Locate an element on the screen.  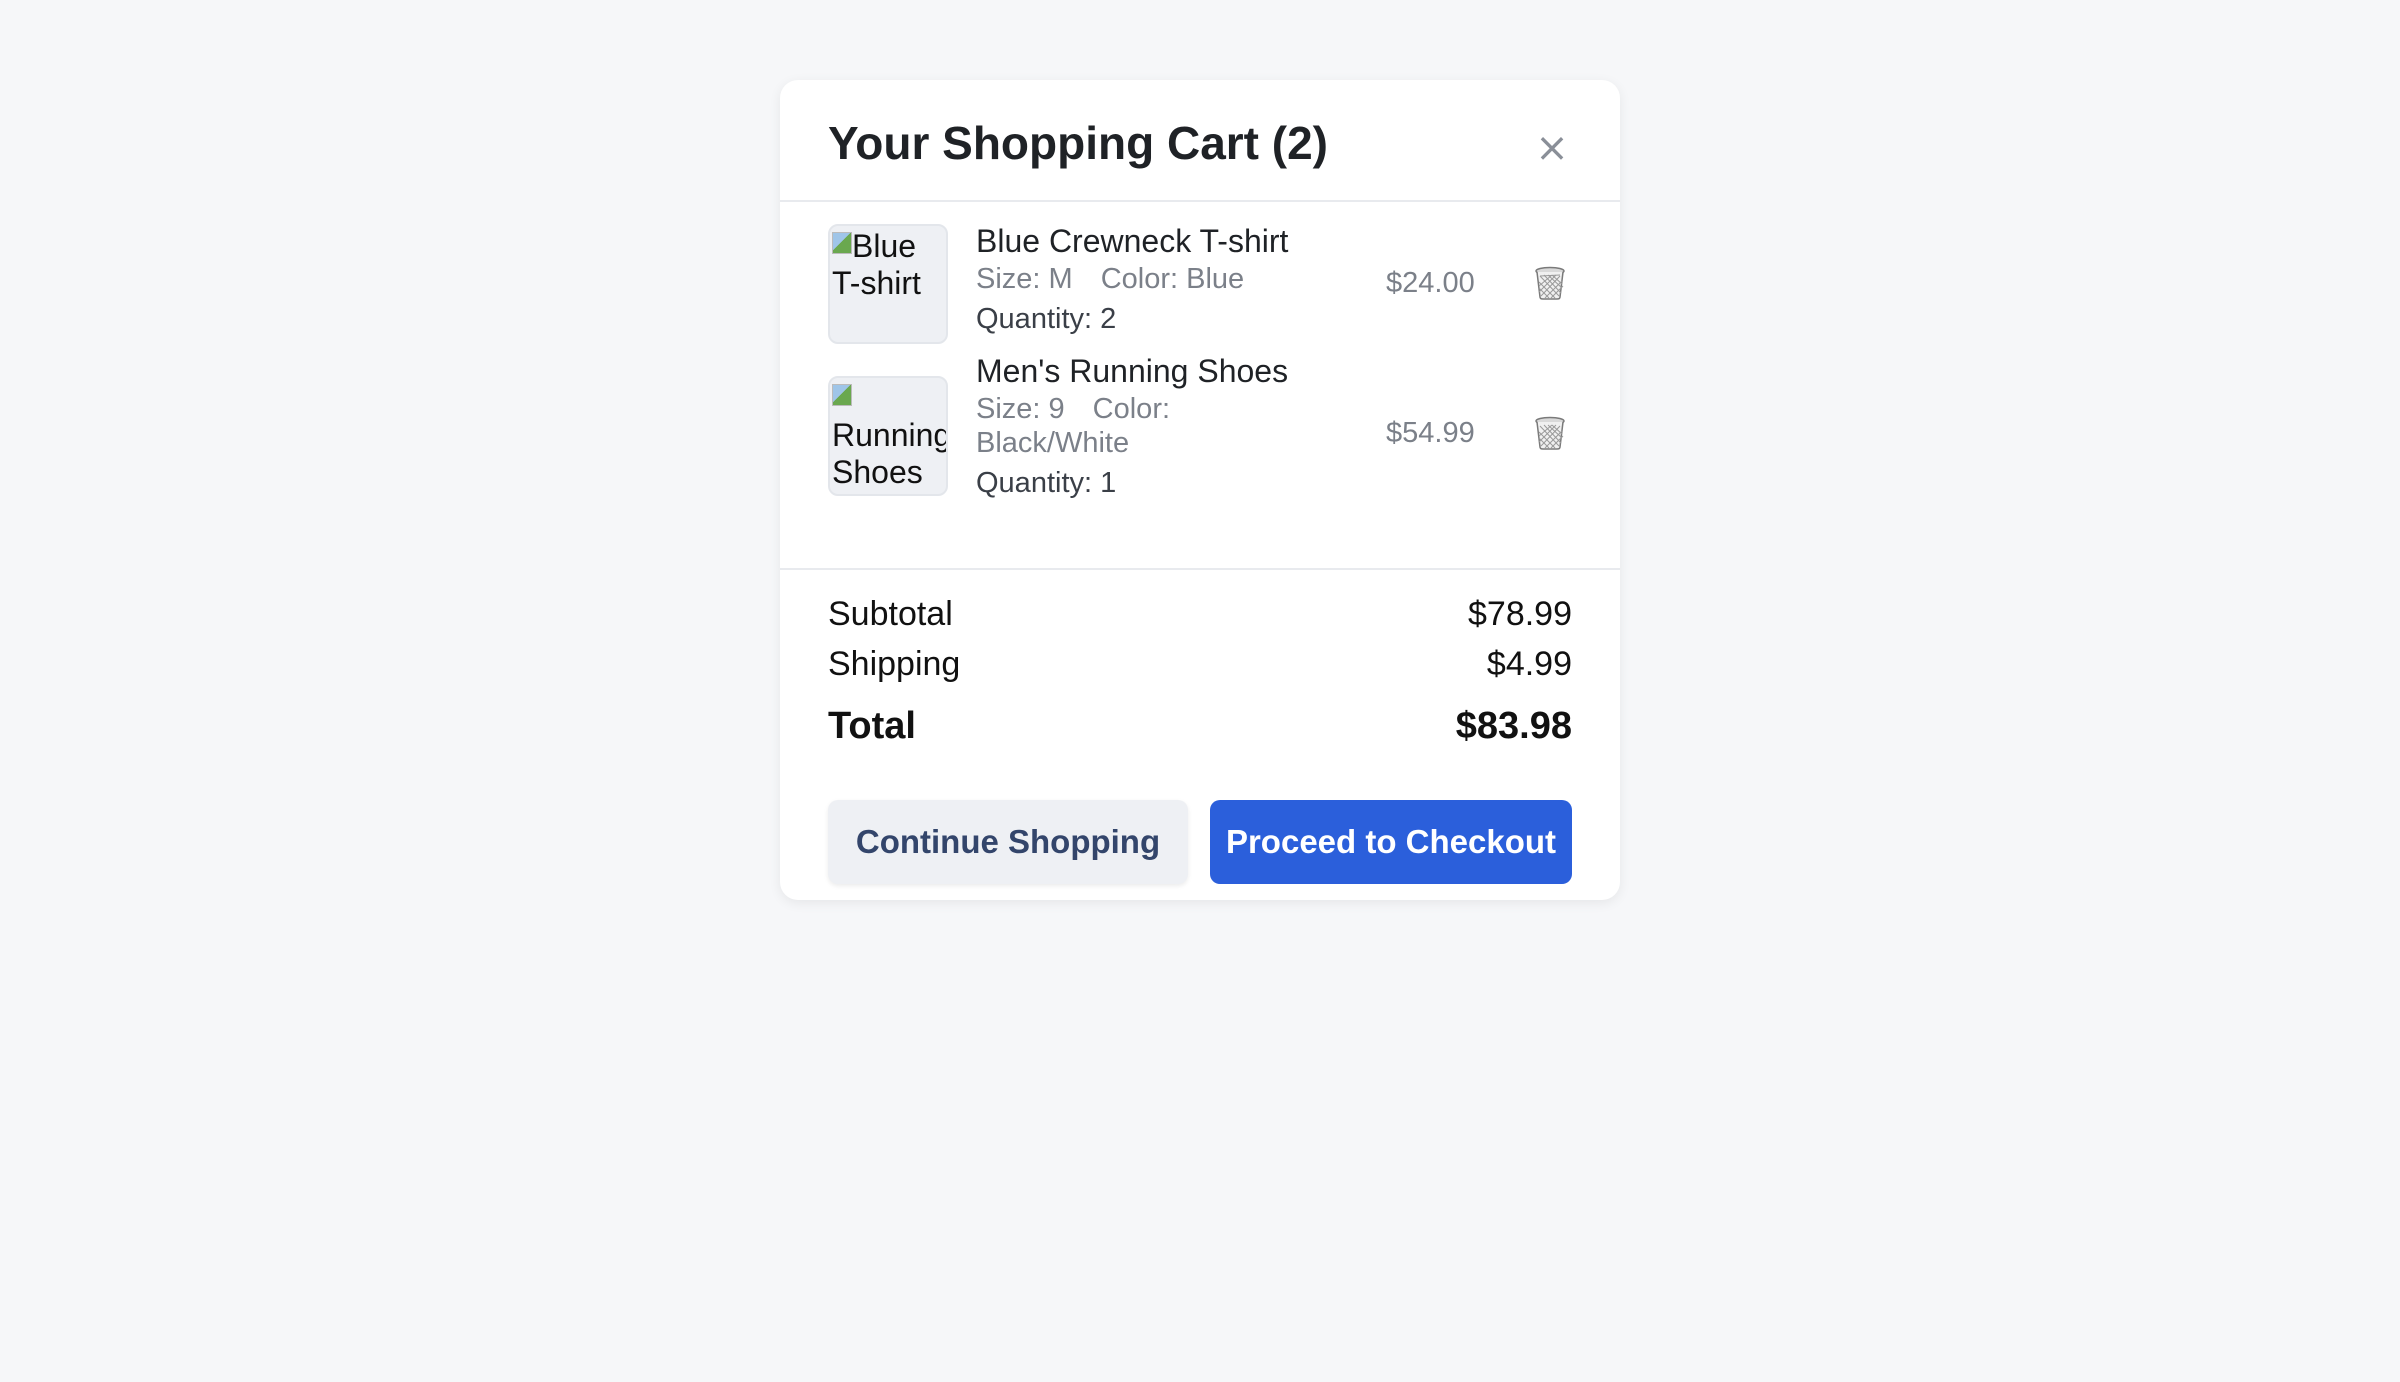
total-value: $83.98 is located at coordinates (1513, 726).